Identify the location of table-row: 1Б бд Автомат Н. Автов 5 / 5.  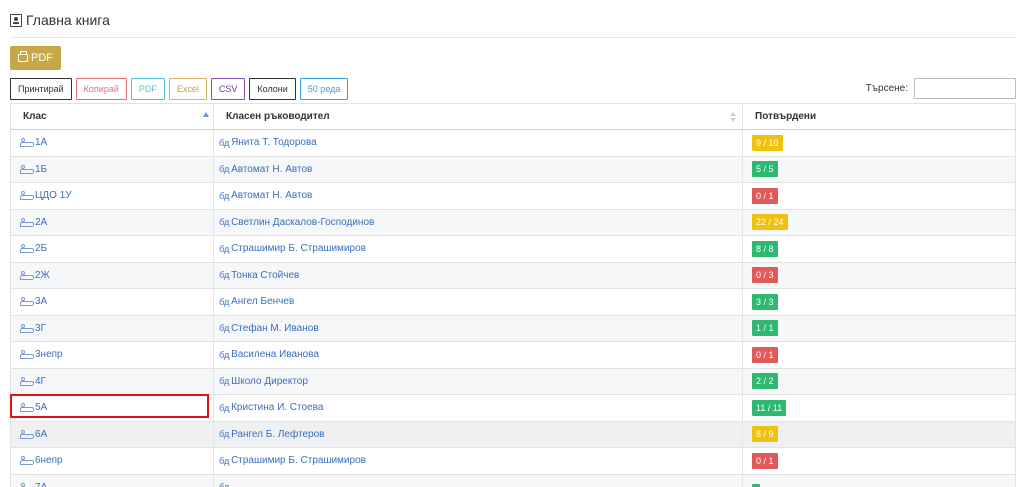
(513, 169).